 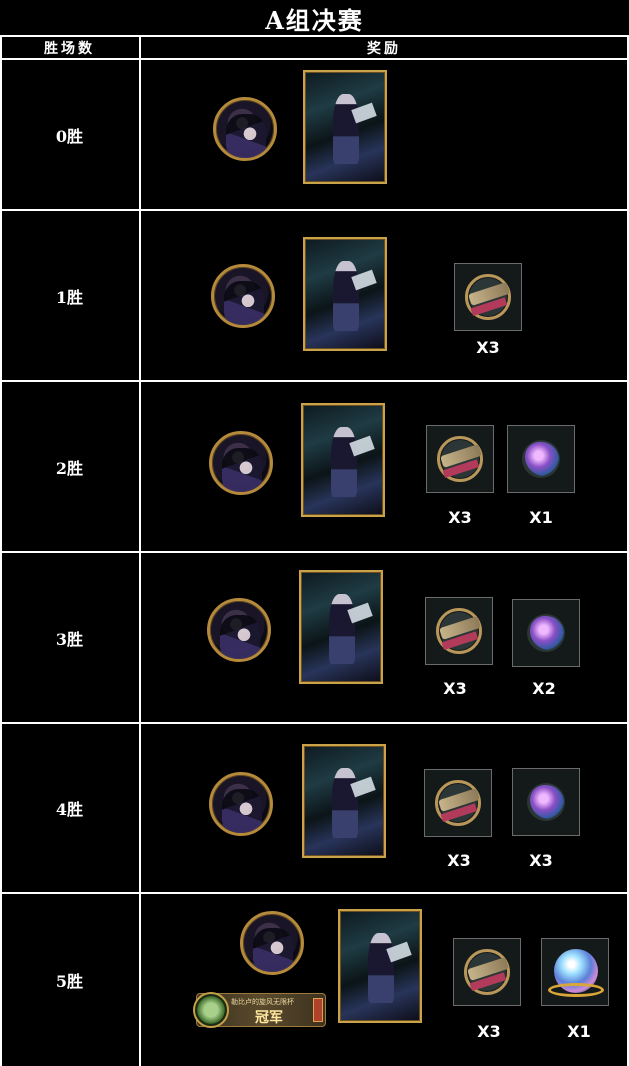 What do you see at coordinates (262, 1002) in the screenshot?
I see `cup-name: 勒比卢的旋风无限杯` at bounding box center [262, 1002].